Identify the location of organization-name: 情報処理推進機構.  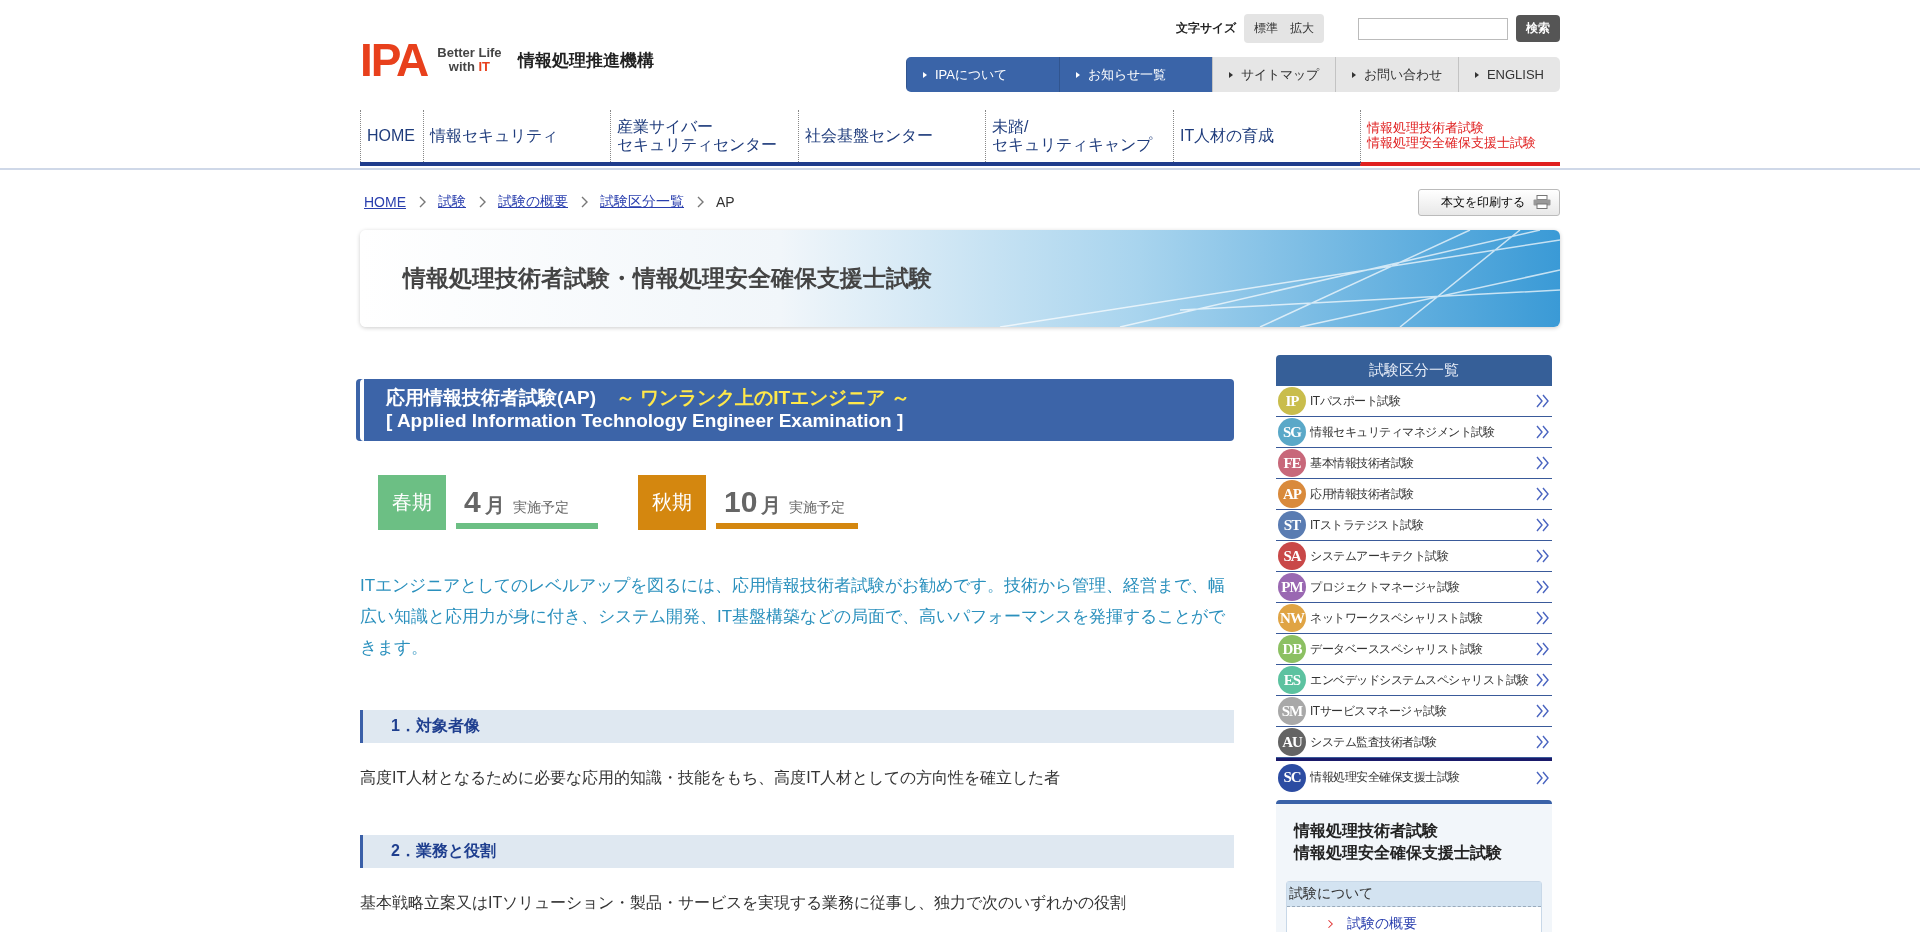
(585, 60).